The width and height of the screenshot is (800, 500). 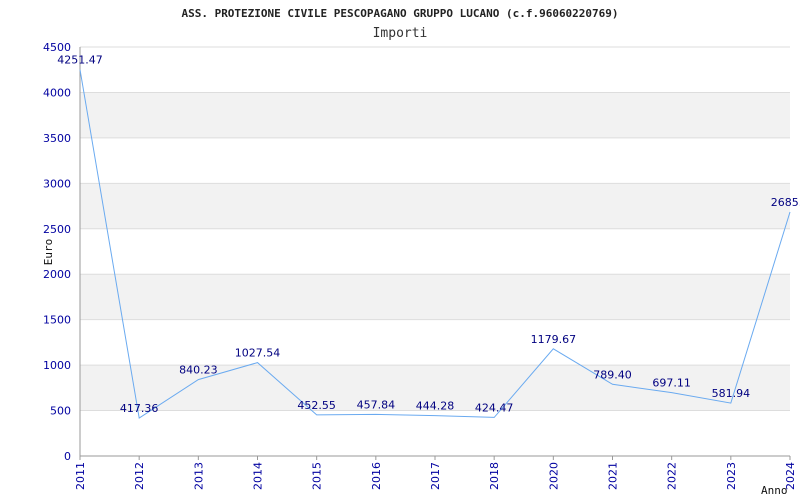 I want to click on x-tick-label: 2013, so click(x=198, y=476).